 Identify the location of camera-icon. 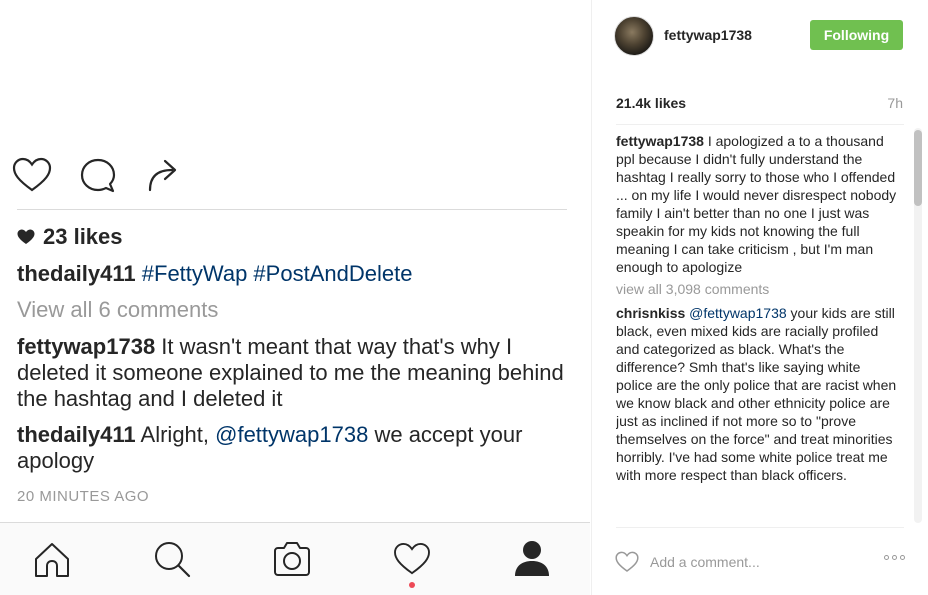
(292, 559).